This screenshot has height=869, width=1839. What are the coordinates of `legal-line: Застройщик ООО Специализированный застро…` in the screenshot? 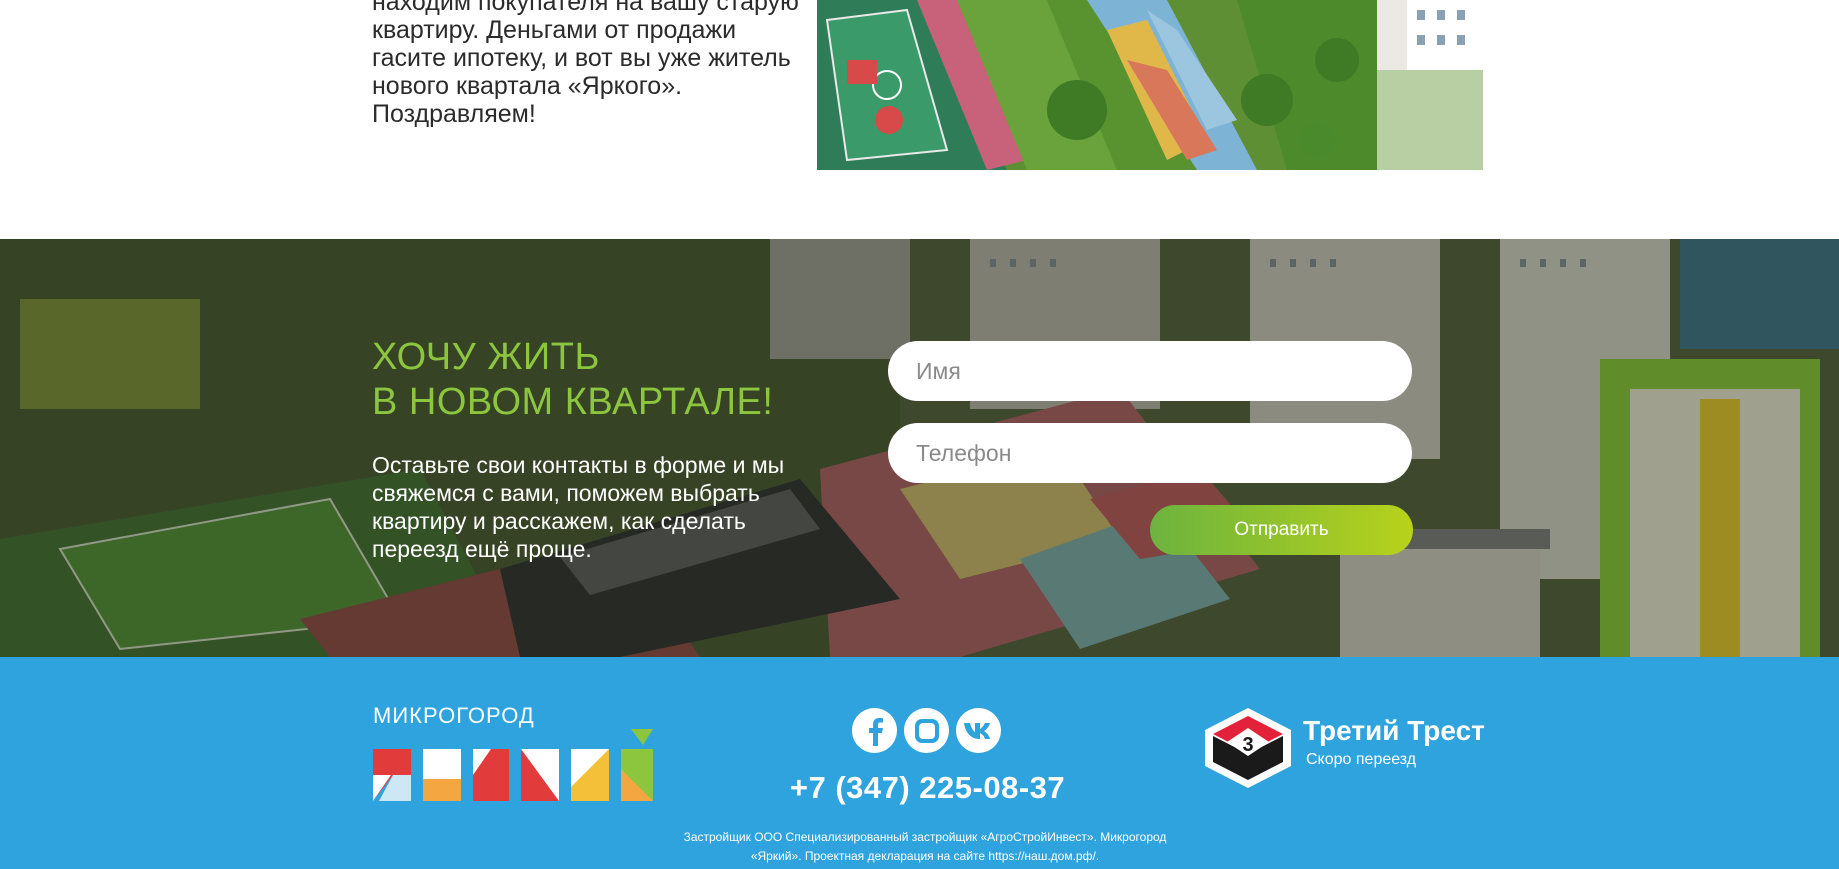 It's located at (925, 837).